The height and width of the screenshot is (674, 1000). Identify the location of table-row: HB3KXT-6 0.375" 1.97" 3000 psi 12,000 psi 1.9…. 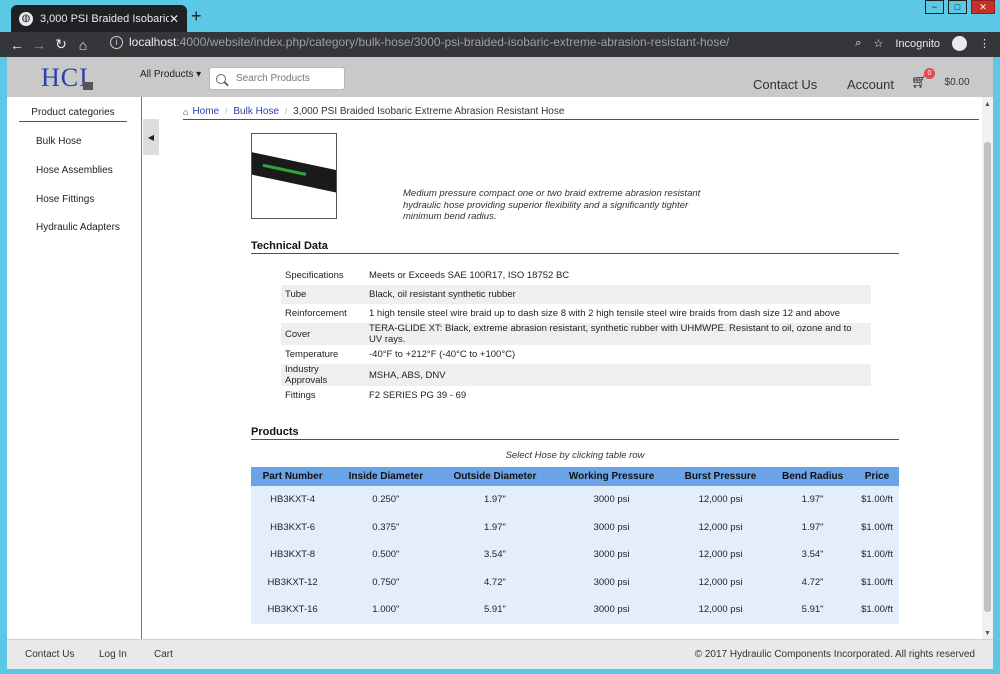
(575, 527).